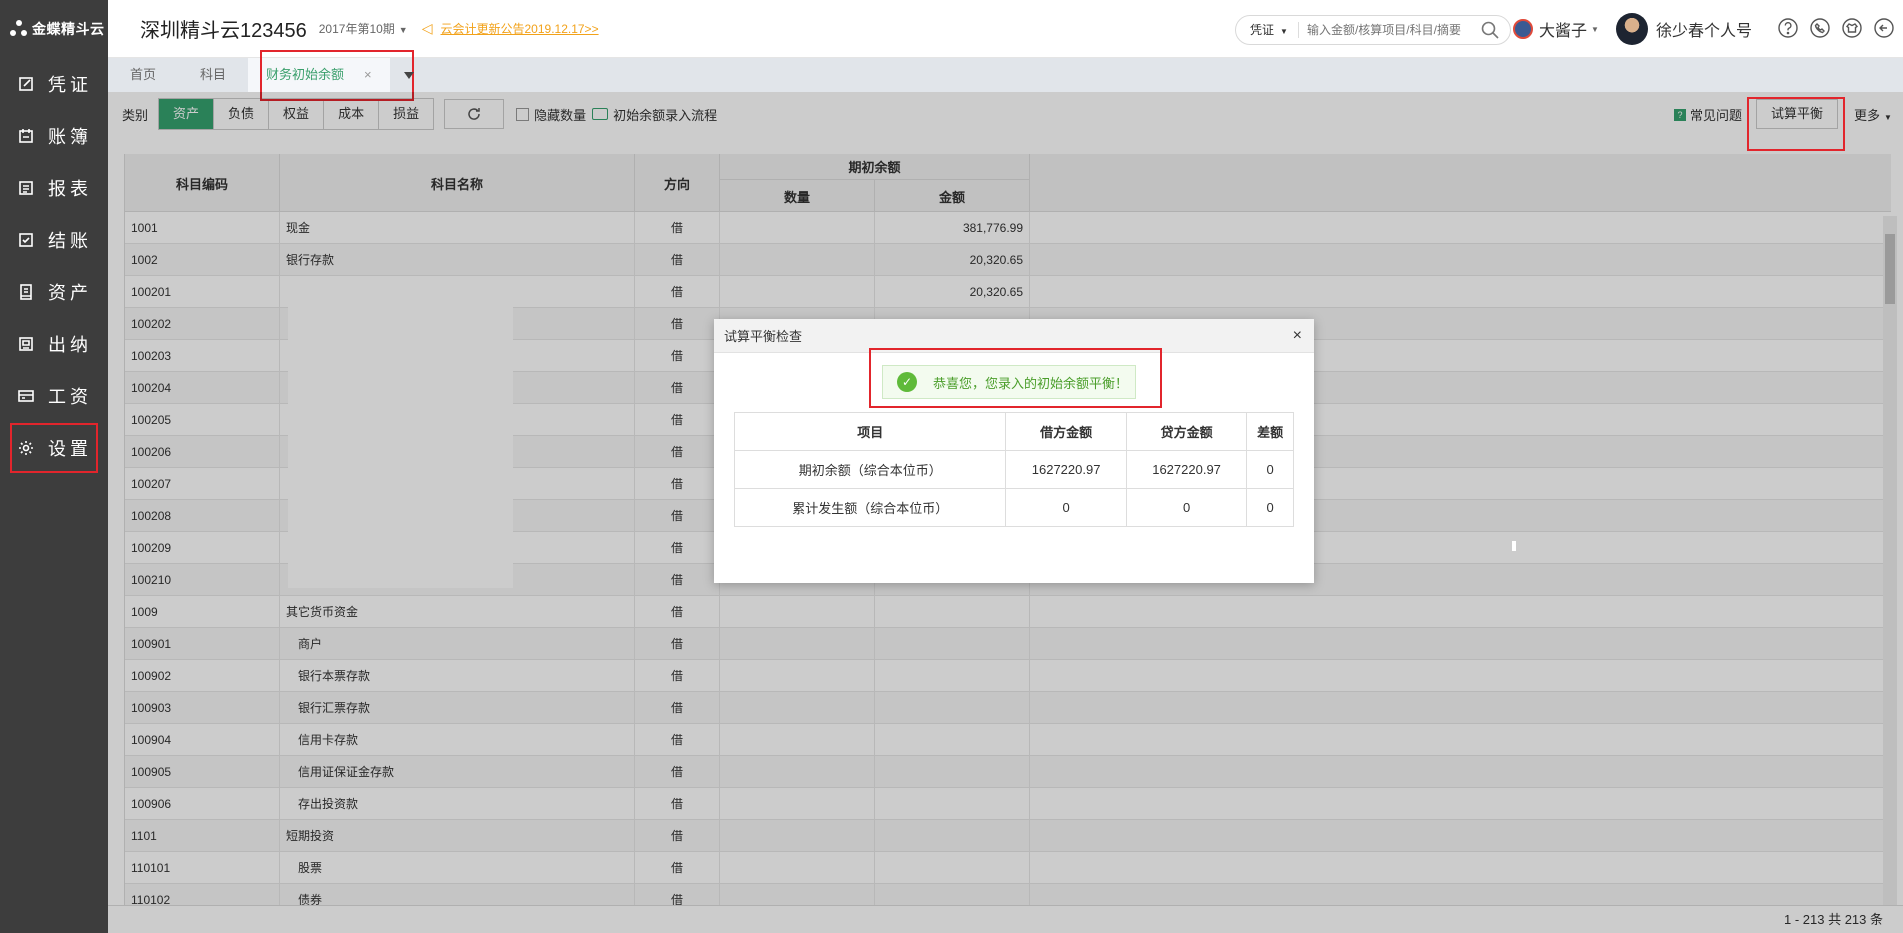 Image resolution: width=1903 pixels, height=933 pixels. I want to click on success-message: ✓ 恭喜您，您录入的初始余额平衡！, so click(1009, 382).